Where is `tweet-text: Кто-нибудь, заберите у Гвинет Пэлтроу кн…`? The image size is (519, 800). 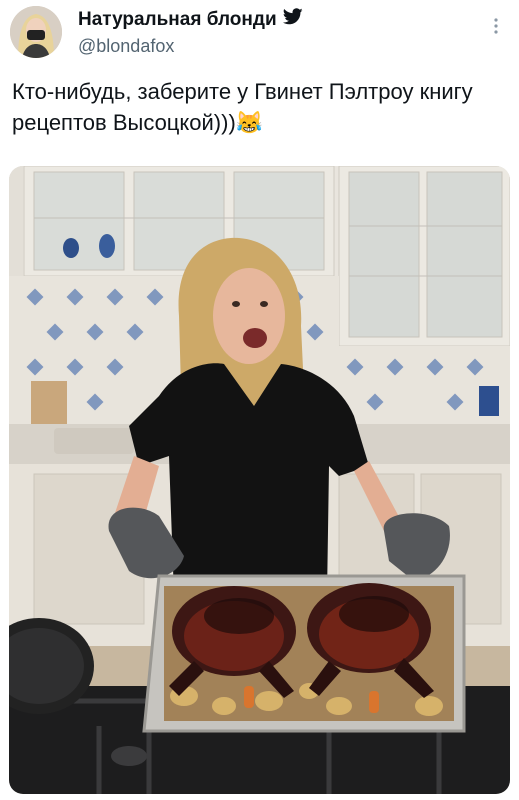
tweet-text: Кто-нибудь, заберите у Гвинет Пэлтроу кн… is located at coordinates (259, 107).